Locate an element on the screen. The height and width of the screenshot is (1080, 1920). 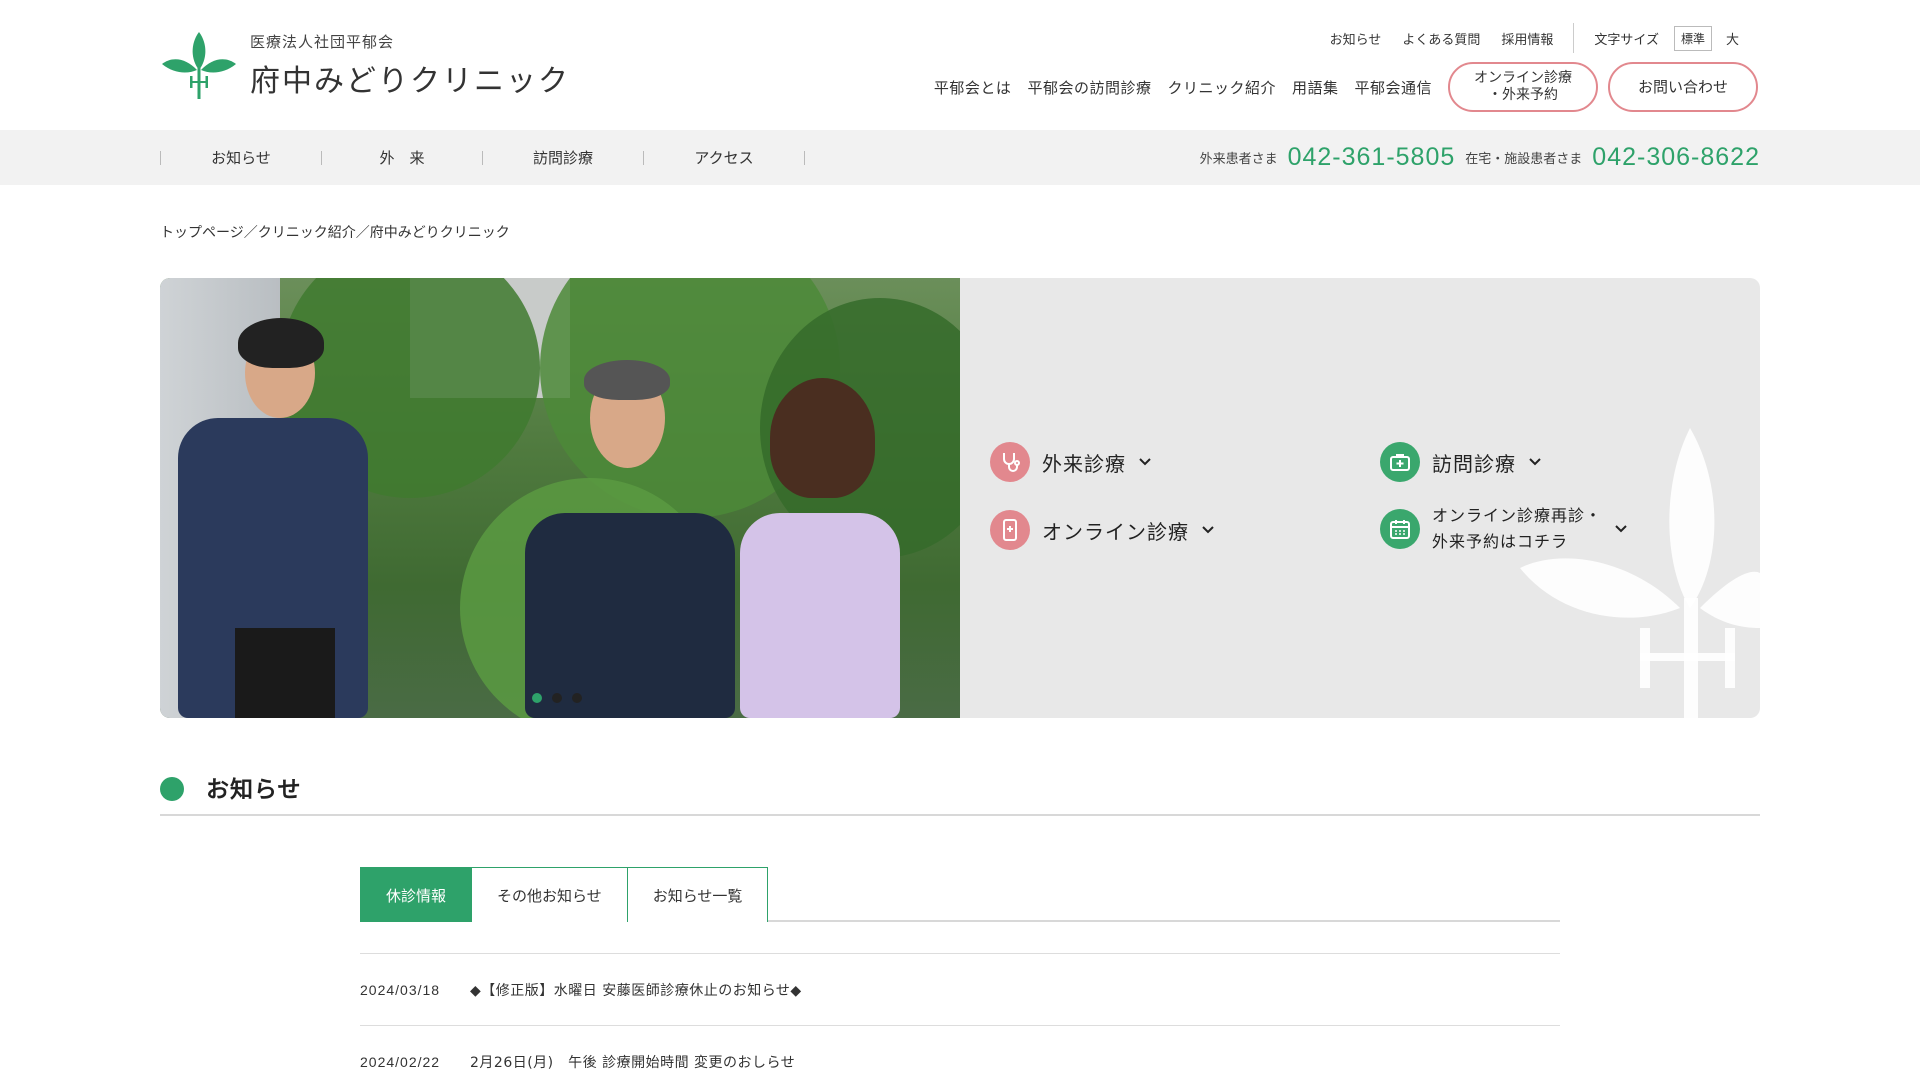
reservation-line2: 外来予約はコチラ is located at coordinates (1500, 541).